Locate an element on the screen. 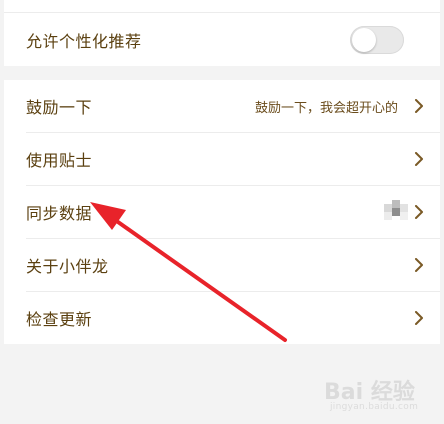 This screenshot has width=444, height=424. divider is located at coordinates (222, 12).